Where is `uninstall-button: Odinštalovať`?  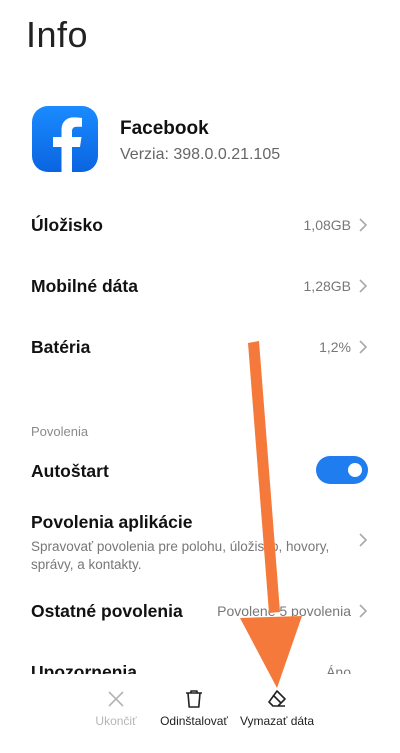 uninstall-button: Odinštalovať is located at coordinates (194, 708).